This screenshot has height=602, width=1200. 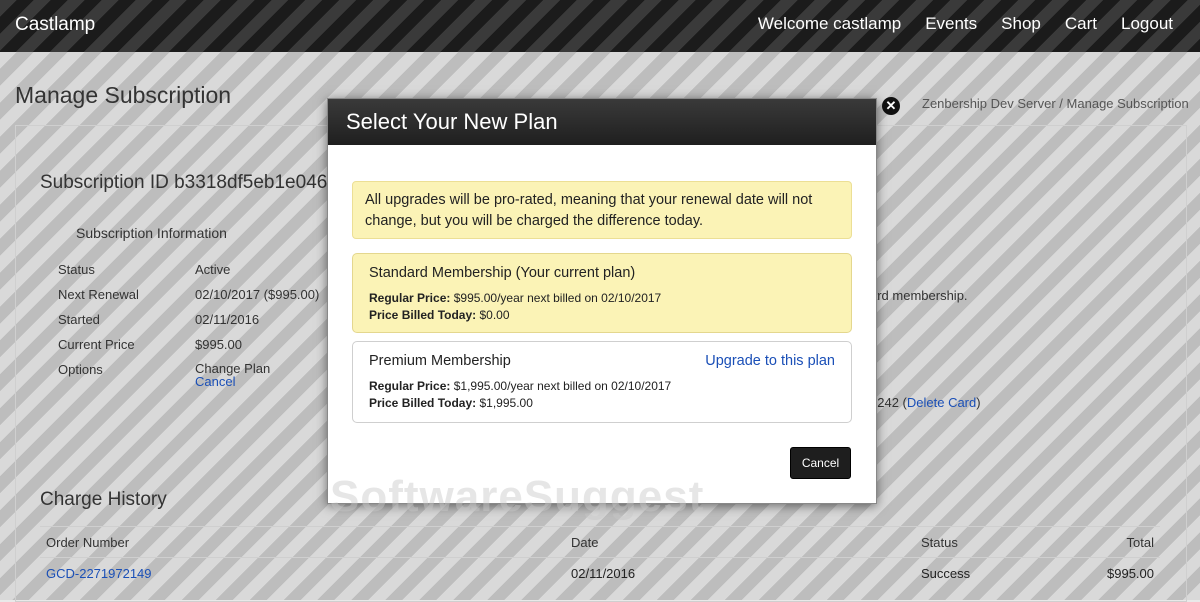 What do you see at coordinates (1127, 103) in the screenshot?
I see `breadcrumb-current: Manage Subscription` at bounding box center [1127, 103].